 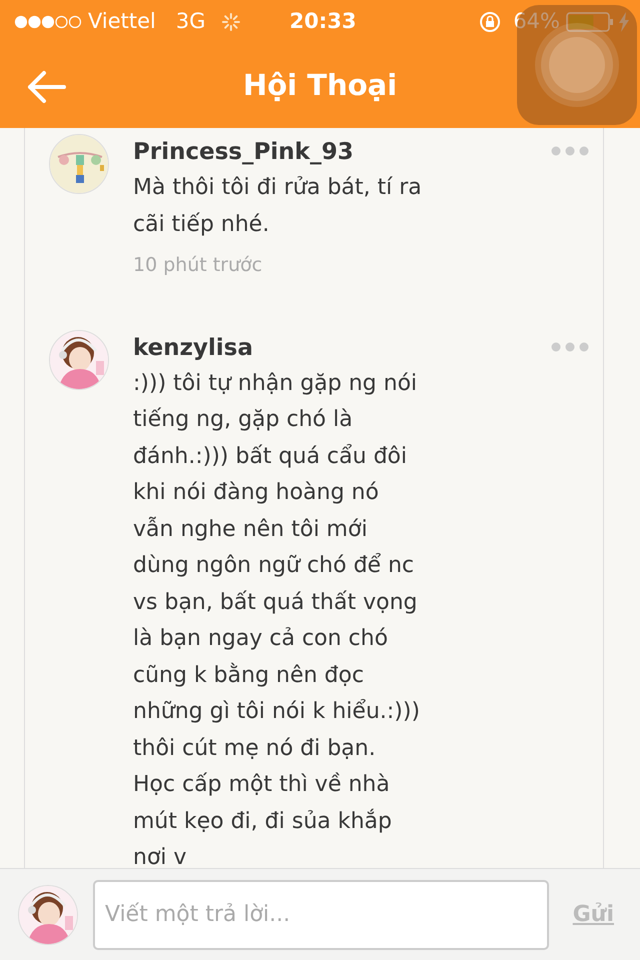 What do you see at coordinates (323, 22) in the screenshot?
I see `clock-time: 20:33` at bounding box center [323, 22].